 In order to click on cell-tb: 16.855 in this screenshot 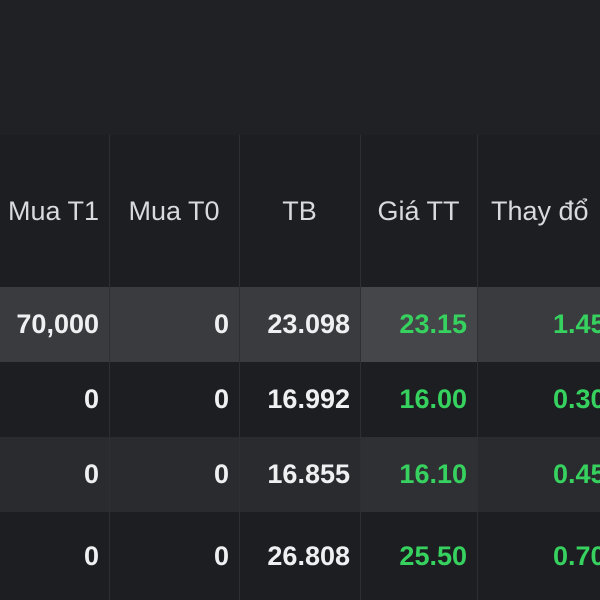, I will do `click(308, 474)`.